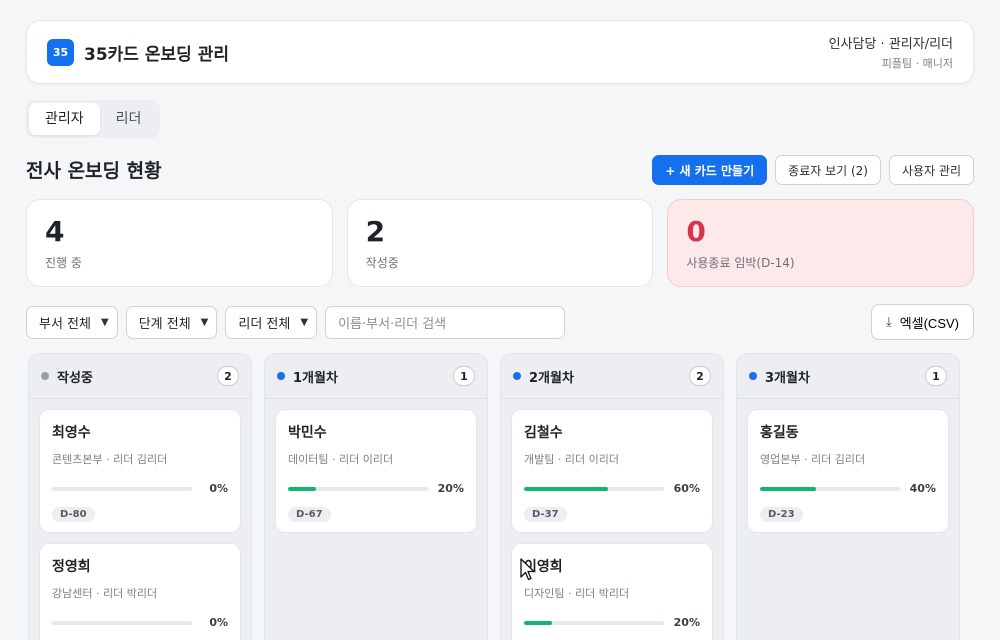  I want to click on column-header: 1개월차 1, so click(376, 376).